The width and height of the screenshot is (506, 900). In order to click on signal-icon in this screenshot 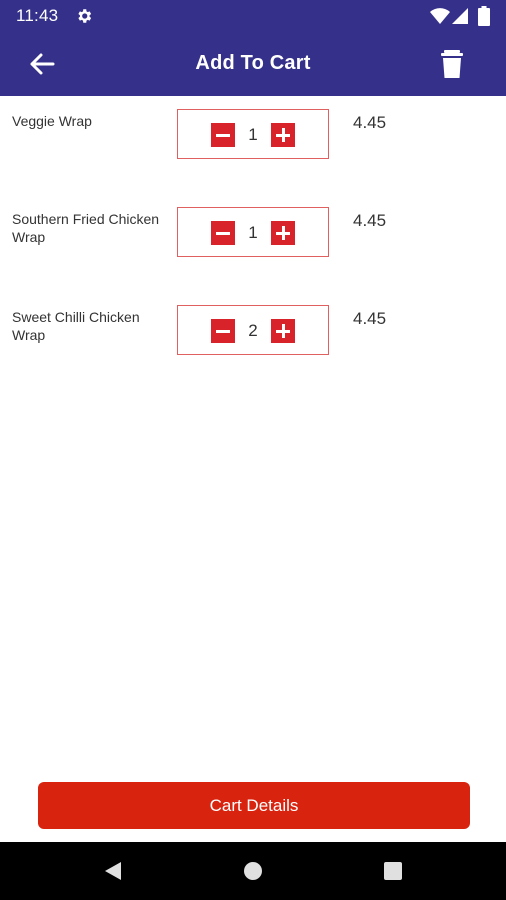, I will do `click(460, 16)`.